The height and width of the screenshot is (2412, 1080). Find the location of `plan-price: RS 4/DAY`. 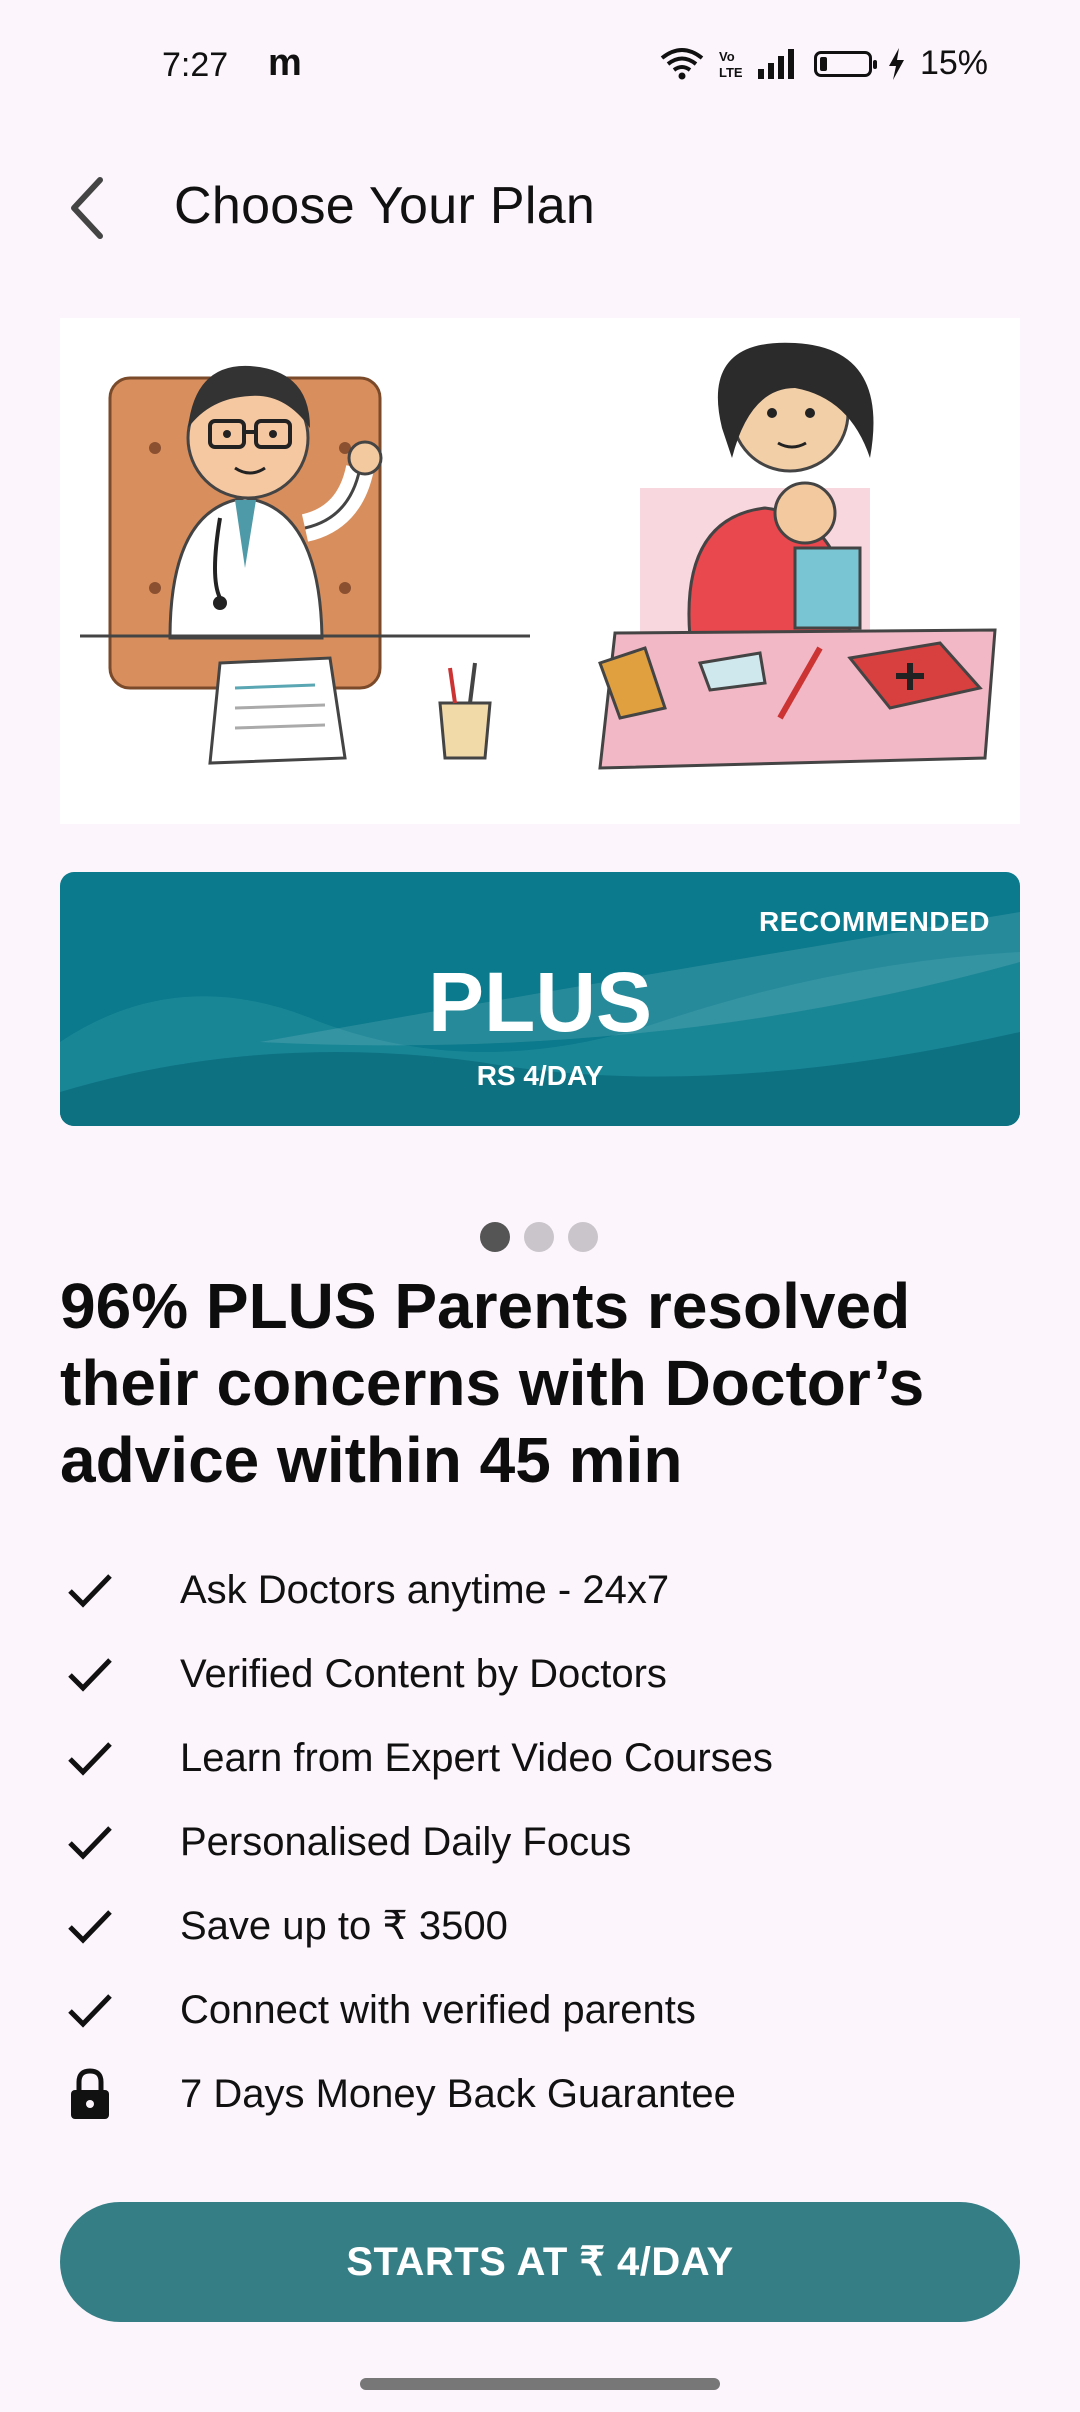

plan-price: RS 4/DAY is located at coordinates (540, 1075).